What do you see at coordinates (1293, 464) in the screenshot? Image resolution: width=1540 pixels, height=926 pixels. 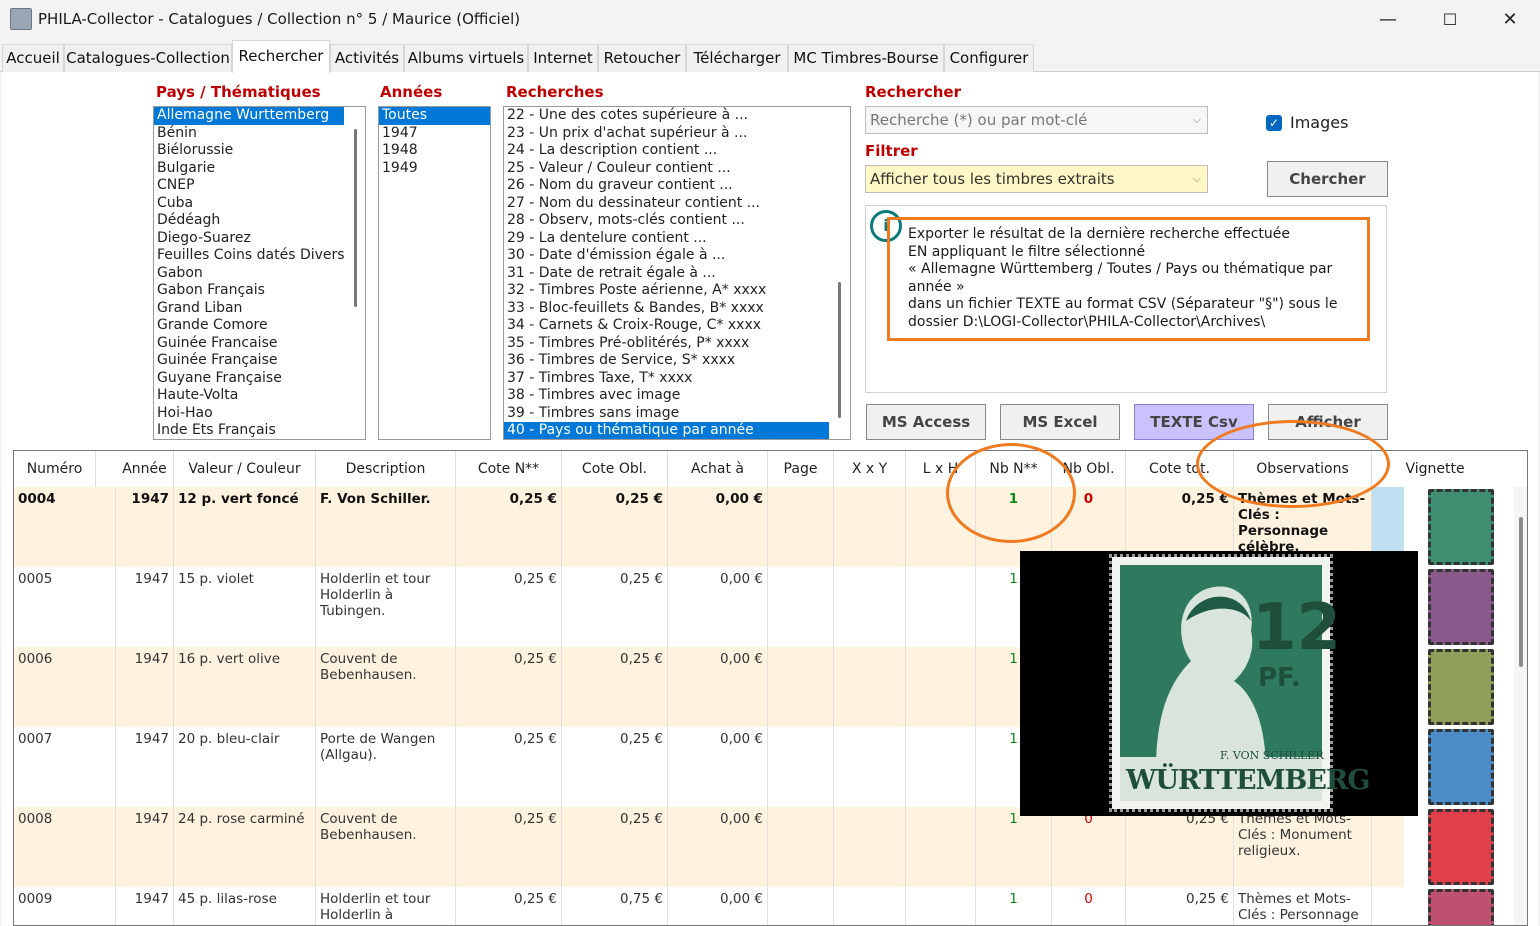 I see `highlight-ellipse-observations` at bounding box center [1293, 464].